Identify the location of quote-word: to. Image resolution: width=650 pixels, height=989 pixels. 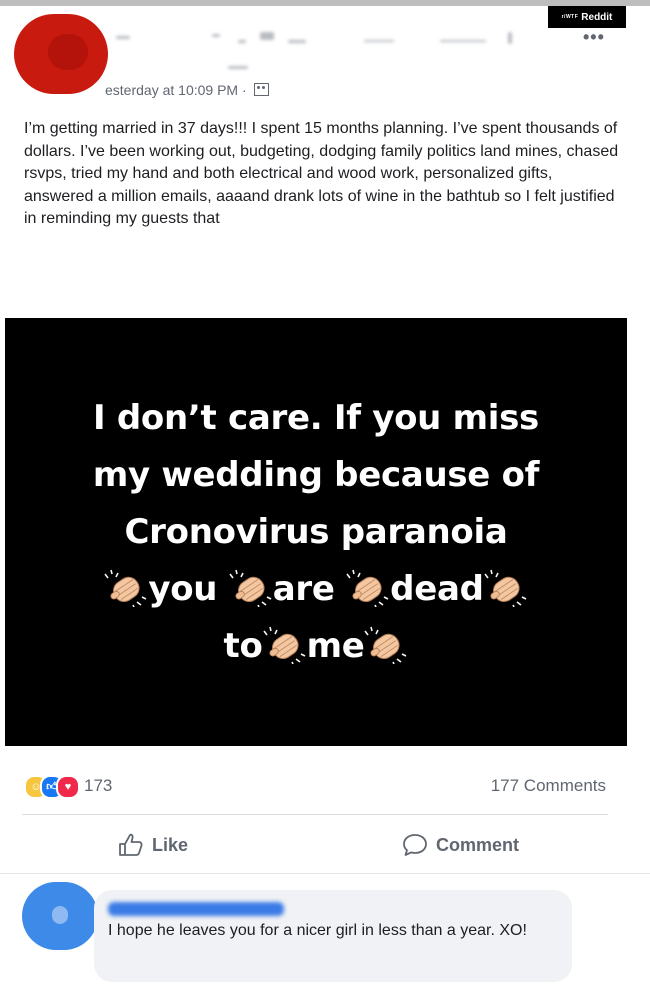
(243, 646).